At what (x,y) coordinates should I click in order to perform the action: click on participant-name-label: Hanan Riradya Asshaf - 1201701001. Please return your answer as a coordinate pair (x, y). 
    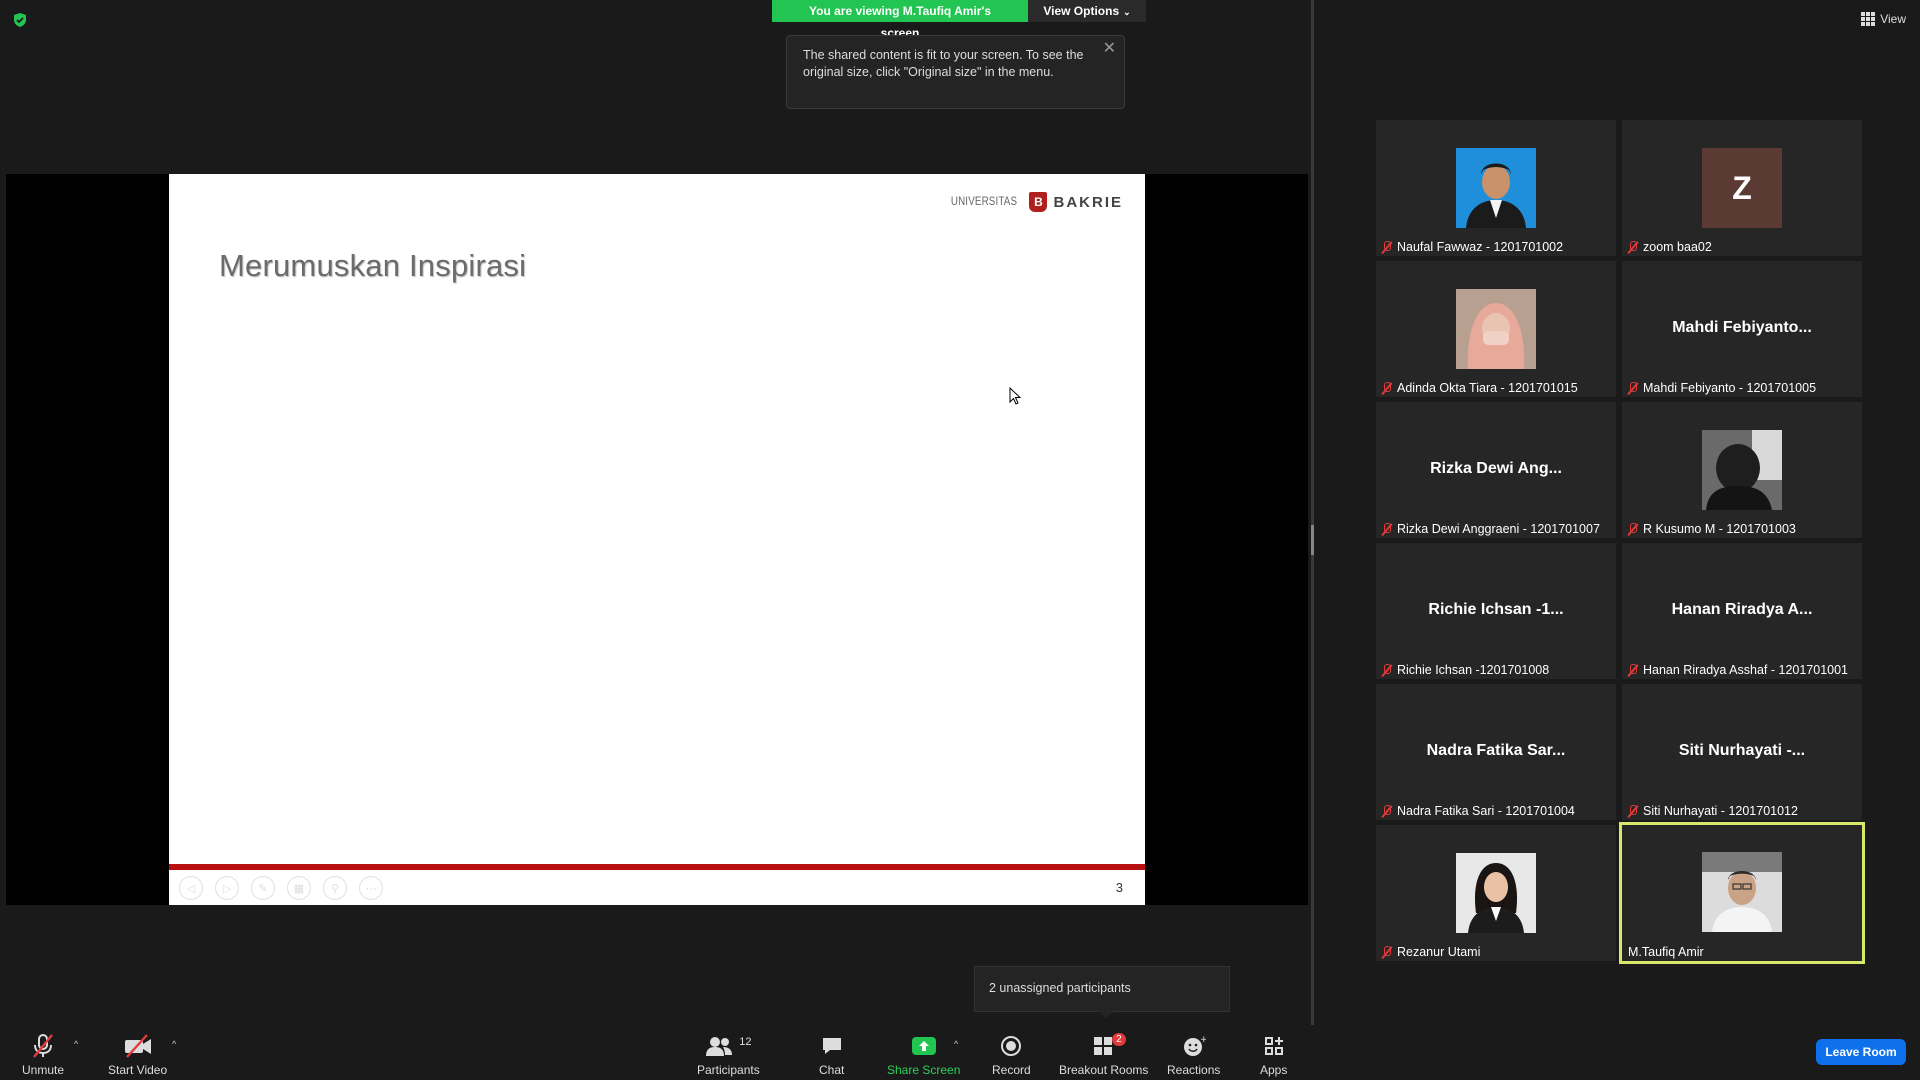
    Looking at the image, I should click on (1738, 670).